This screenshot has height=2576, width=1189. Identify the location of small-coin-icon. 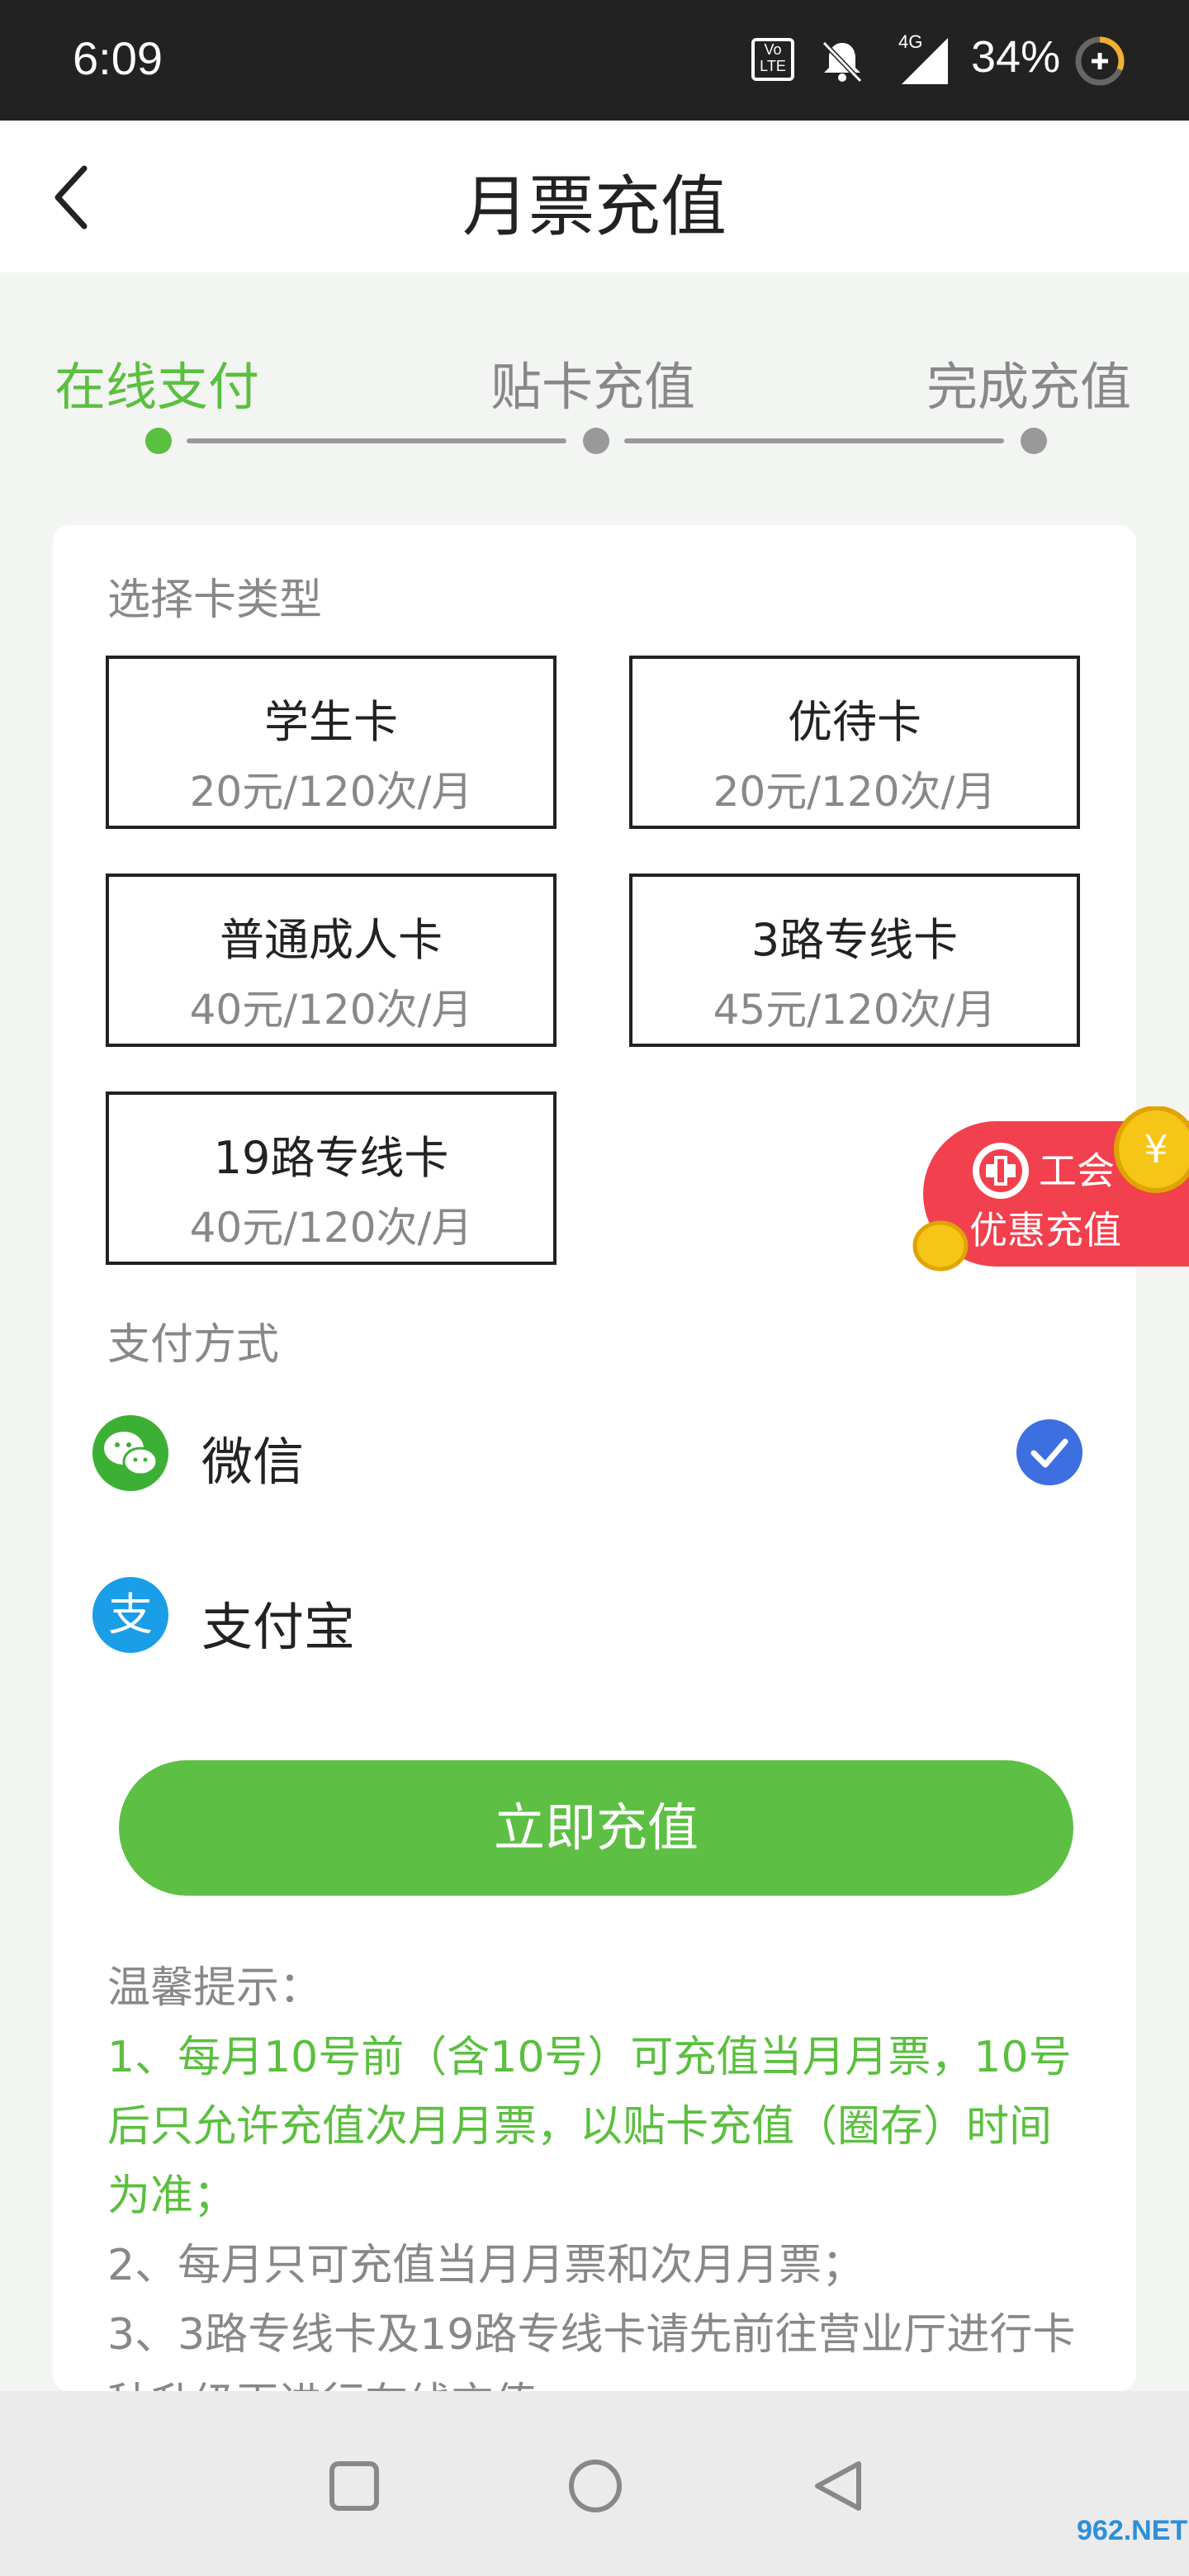
(940, 1245).